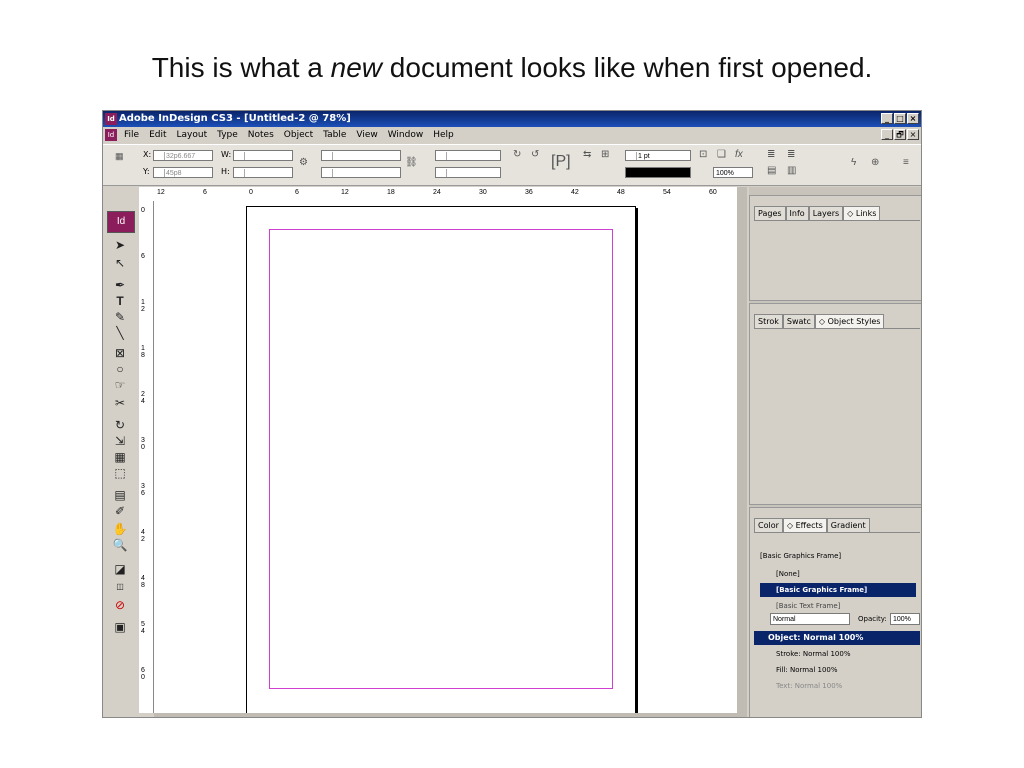 The image size is (1024, 768). I want to click on reference-point-icon: ▦, so click(119, 156).